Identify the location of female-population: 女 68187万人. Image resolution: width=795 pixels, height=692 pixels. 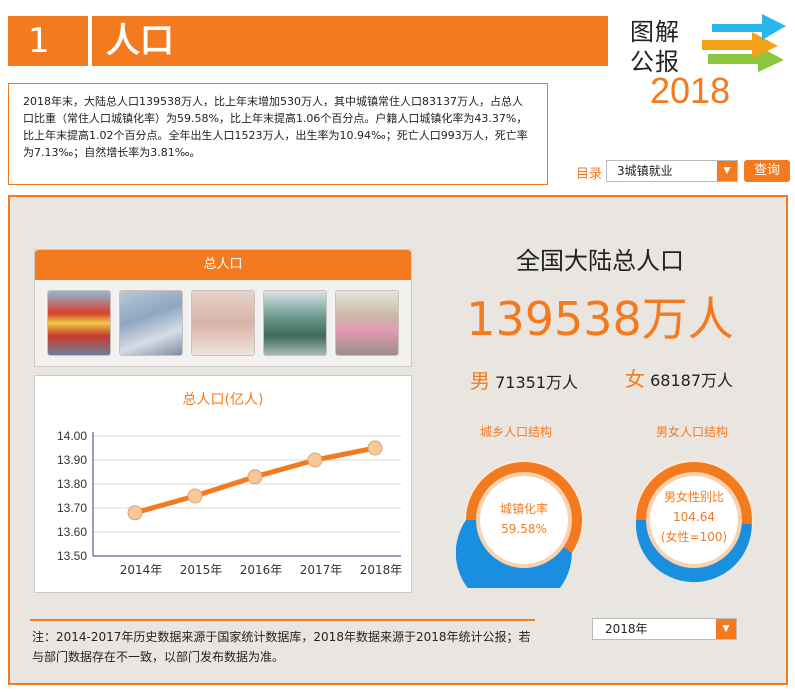
(679, 377).